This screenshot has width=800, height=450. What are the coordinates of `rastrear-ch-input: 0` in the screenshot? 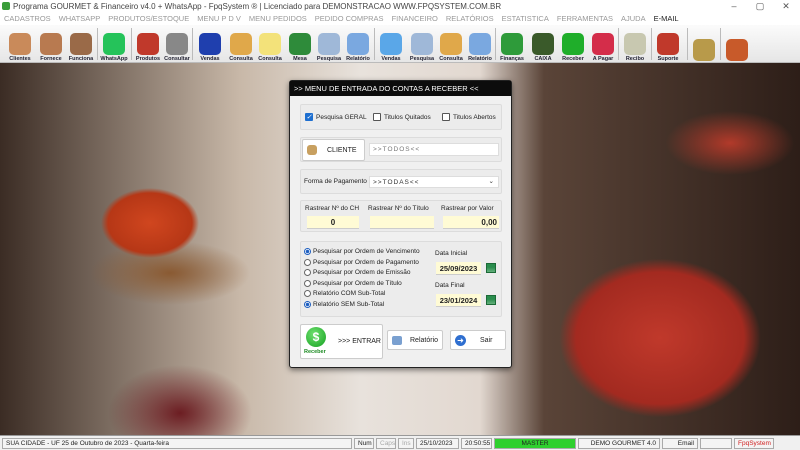 It's located at (333, 222).